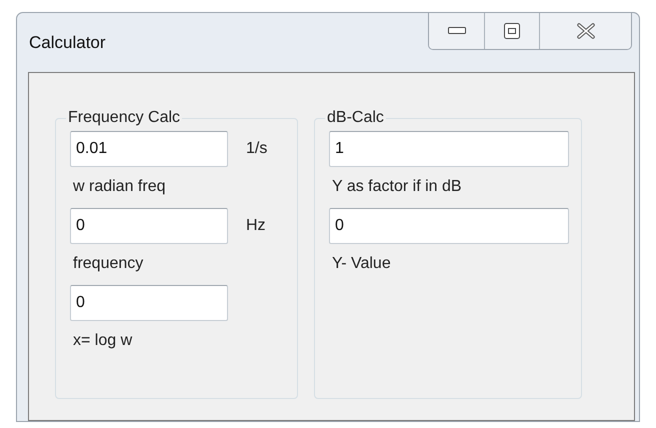 The image size is (656, 428). What do you see at coordinates (149, 149) in the screenshot?
I see `input-field: 0.01` at bounding box center [149, 149].